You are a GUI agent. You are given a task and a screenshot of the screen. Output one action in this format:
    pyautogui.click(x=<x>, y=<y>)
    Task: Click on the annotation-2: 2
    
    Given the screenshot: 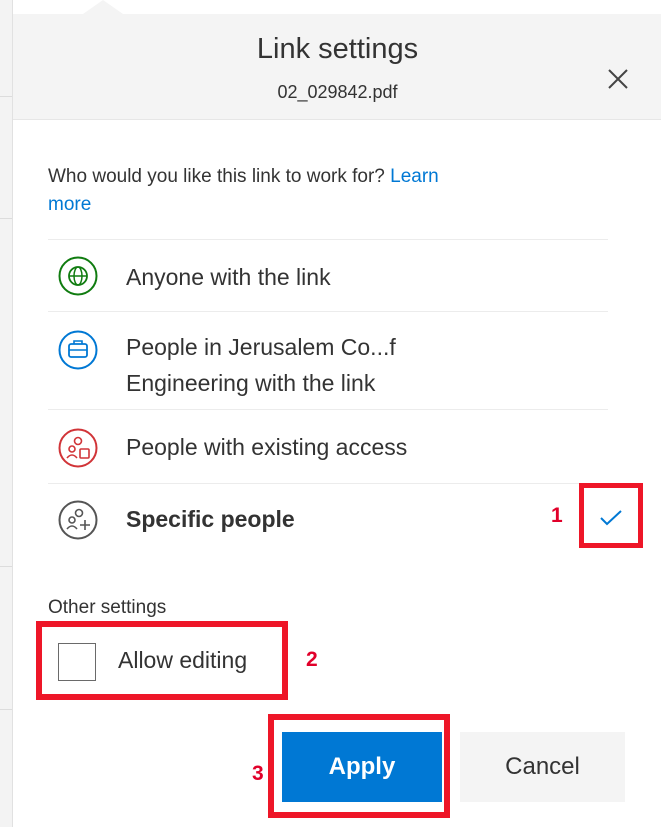 What is the action you would take?
    pyautogui.click(x=312, y=659)
    